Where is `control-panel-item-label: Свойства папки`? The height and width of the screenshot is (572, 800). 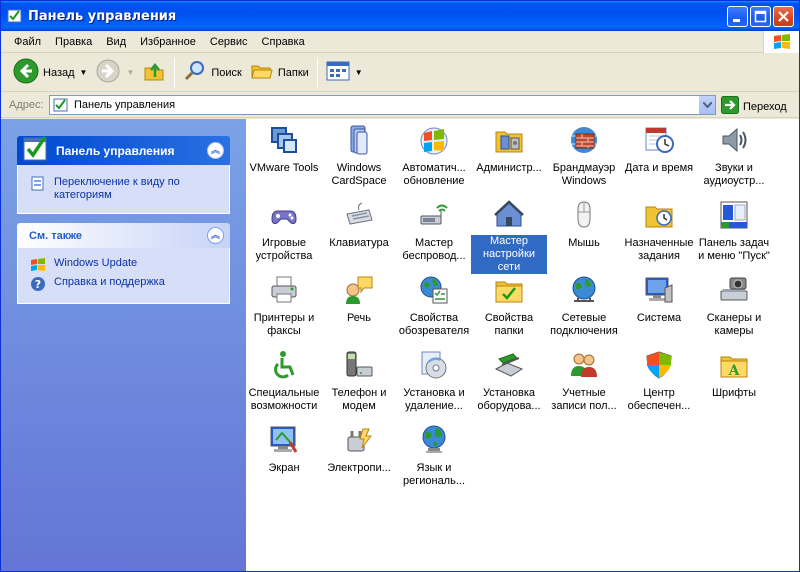 control-panel-item-label: Свойства папки is located at coordinates (509, 324).